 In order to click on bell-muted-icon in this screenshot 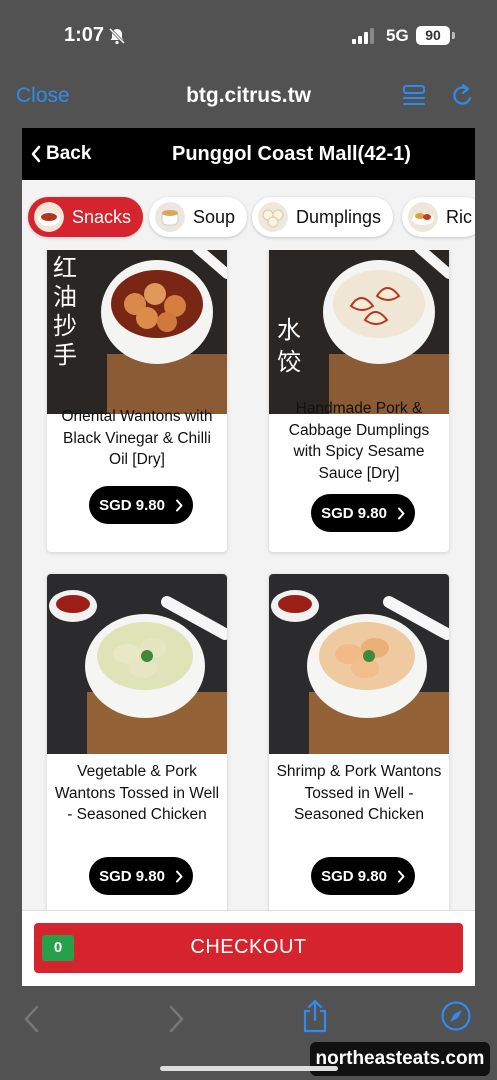, I will do `click(117, 36)`.